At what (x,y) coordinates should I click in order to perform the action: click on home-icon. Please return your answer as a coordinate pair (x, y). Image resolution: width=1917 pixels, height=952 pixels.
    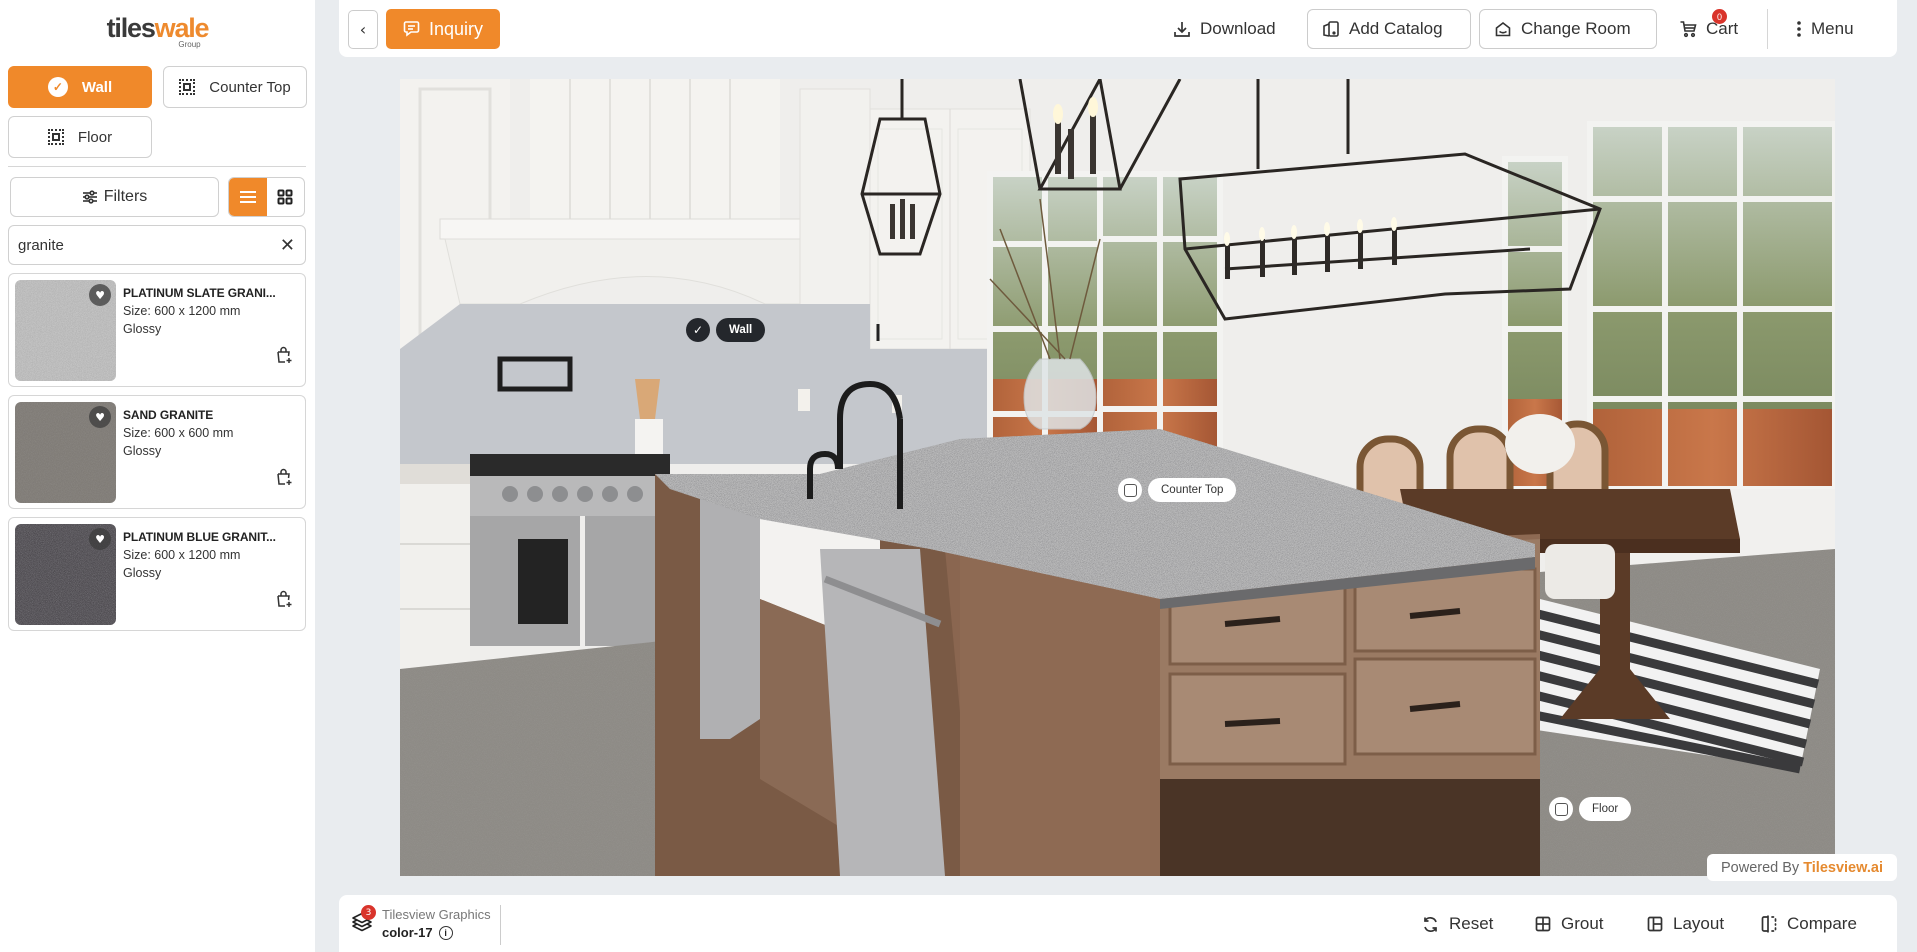
    Looking at the image, I should click on (1503, 29).